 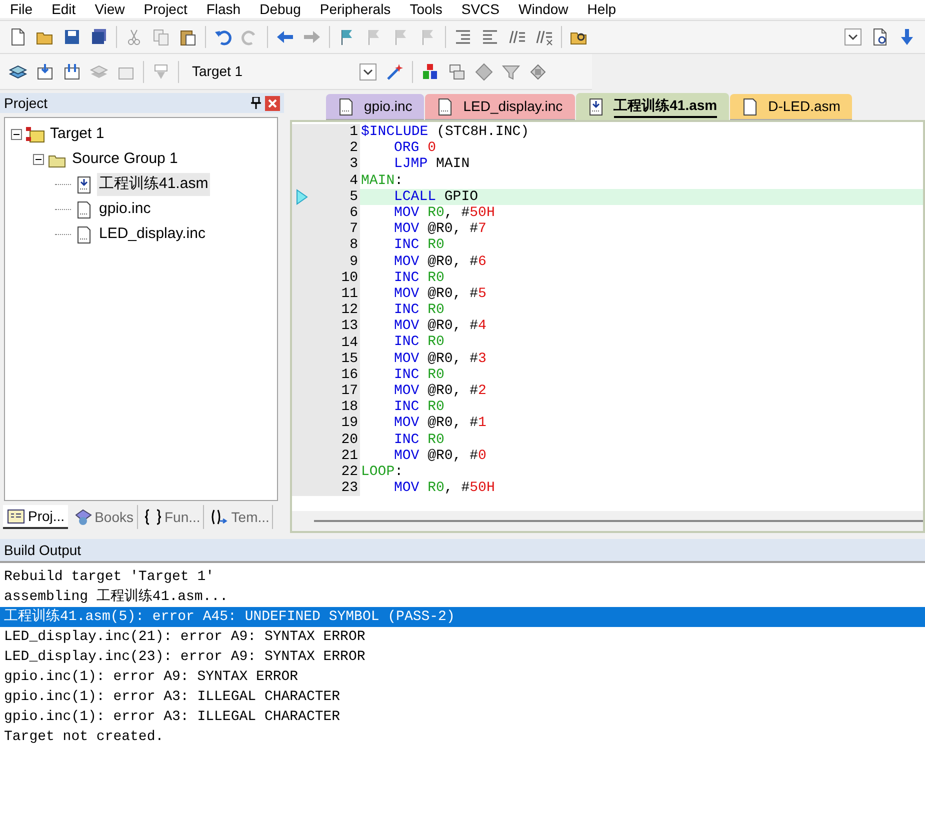 I want to click on line-number: 20, so click(x=349, y=440).